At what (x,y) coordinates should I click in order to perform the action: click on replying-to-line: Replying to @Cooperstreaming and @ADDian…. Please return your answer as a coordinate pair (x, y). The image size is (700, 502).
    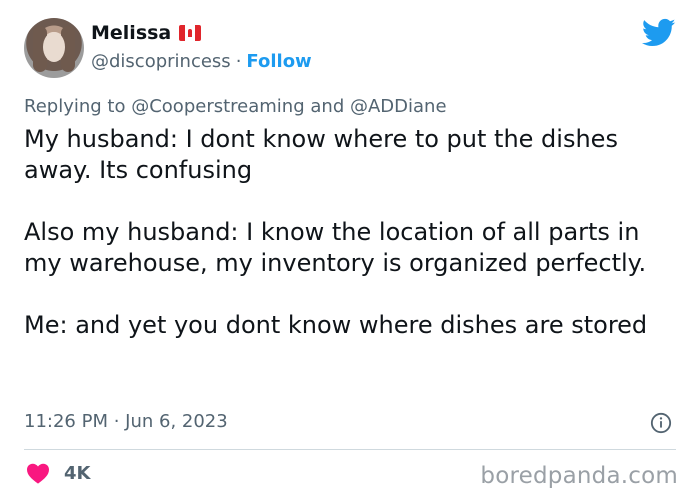
    Looking at the image, I should click on (235, 106).